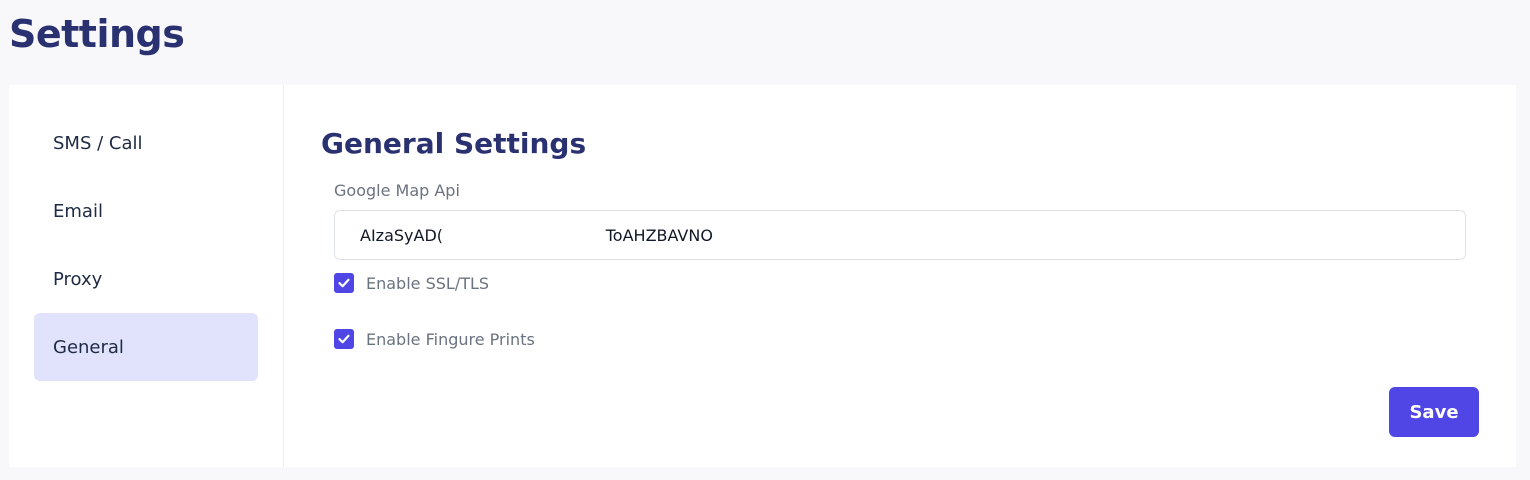 Image resolution: width=1530 pixels, height=480 pixels. I want to click on google-map-api-input, so click(900, 235).